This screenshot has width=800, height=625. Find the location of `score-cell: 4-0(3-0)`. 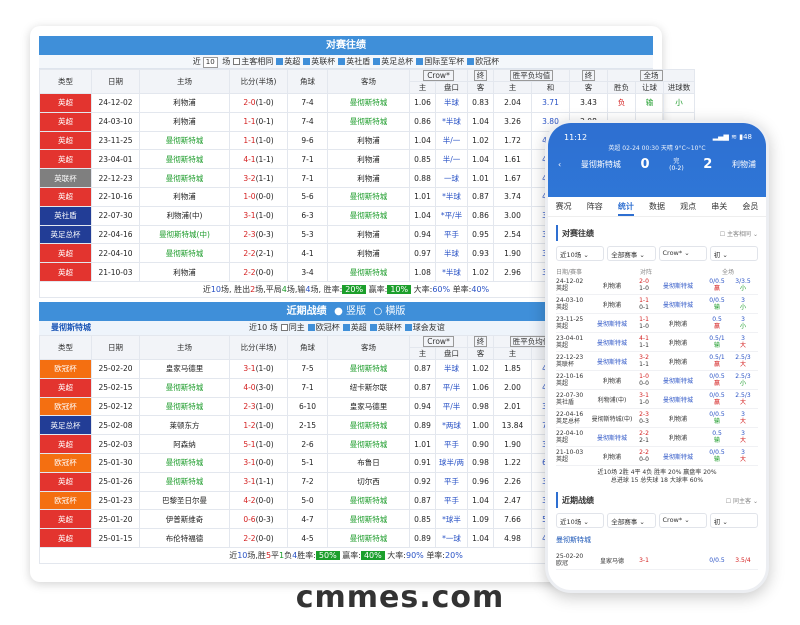

score-cell: 4-0(3-0) is located at coordinates (258, 387).